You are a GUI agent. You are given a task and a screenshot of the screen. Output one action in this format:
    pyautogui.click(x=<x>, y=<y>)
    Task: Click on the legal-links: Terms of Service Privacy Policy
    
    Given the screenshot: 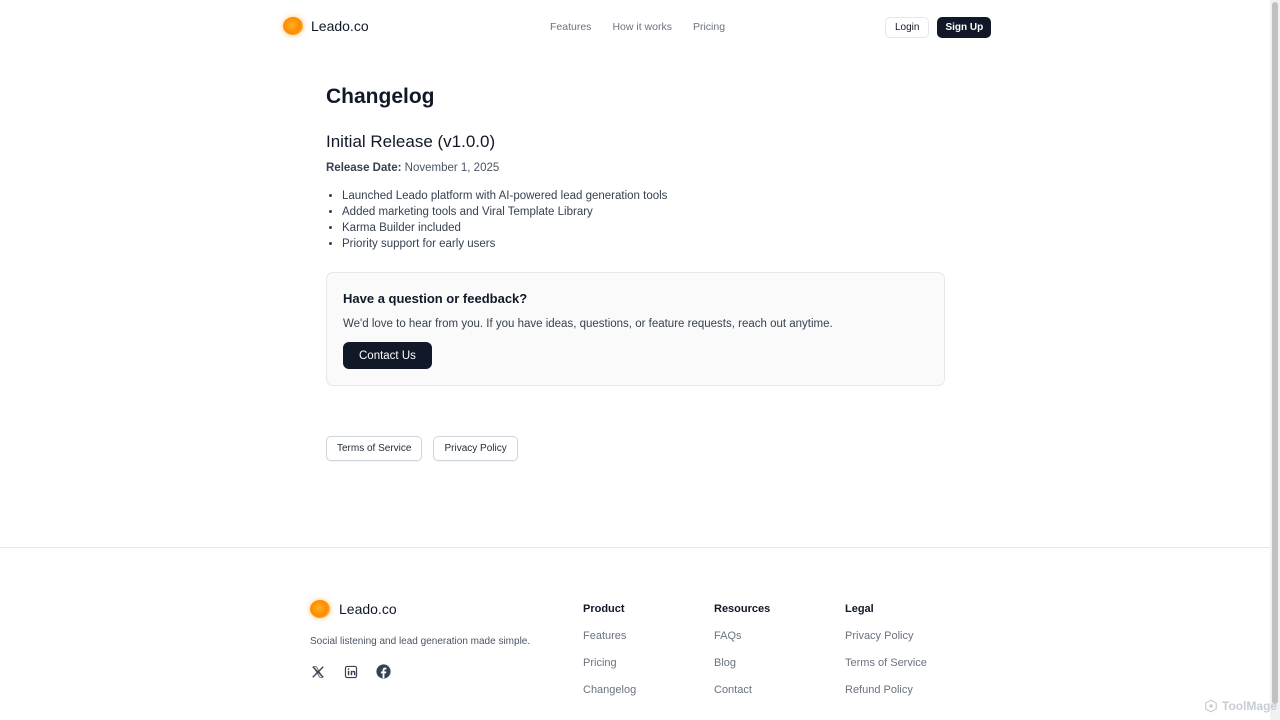 What is the action you would take?
    pyautogui.click(x=422, y=448)
    